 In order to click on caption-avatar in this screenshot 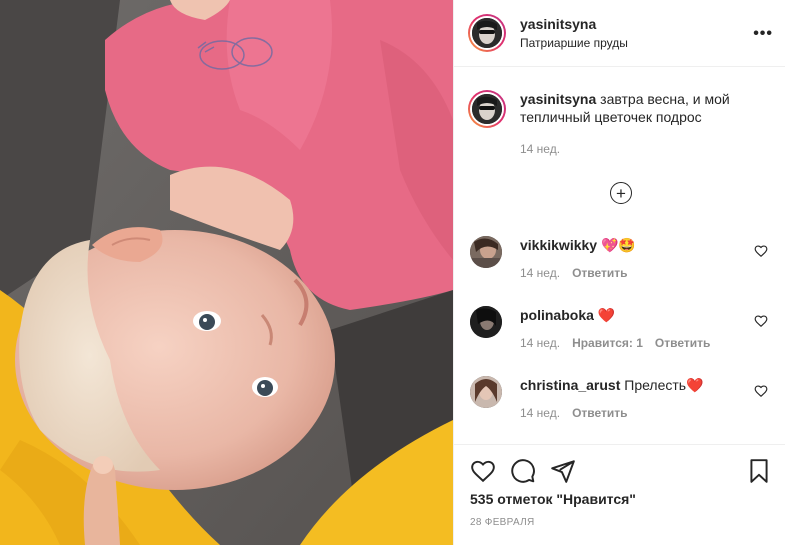, I will do `click(487, 109)`.